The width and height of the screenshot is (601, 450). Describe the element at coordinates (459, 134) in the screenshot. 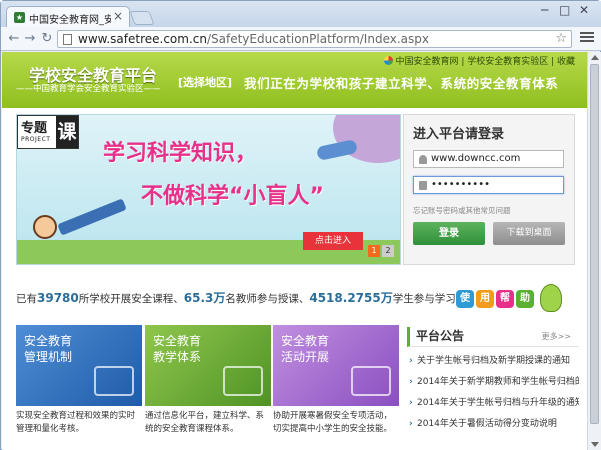

I see `login-title: 进入平台请登录` at that location.